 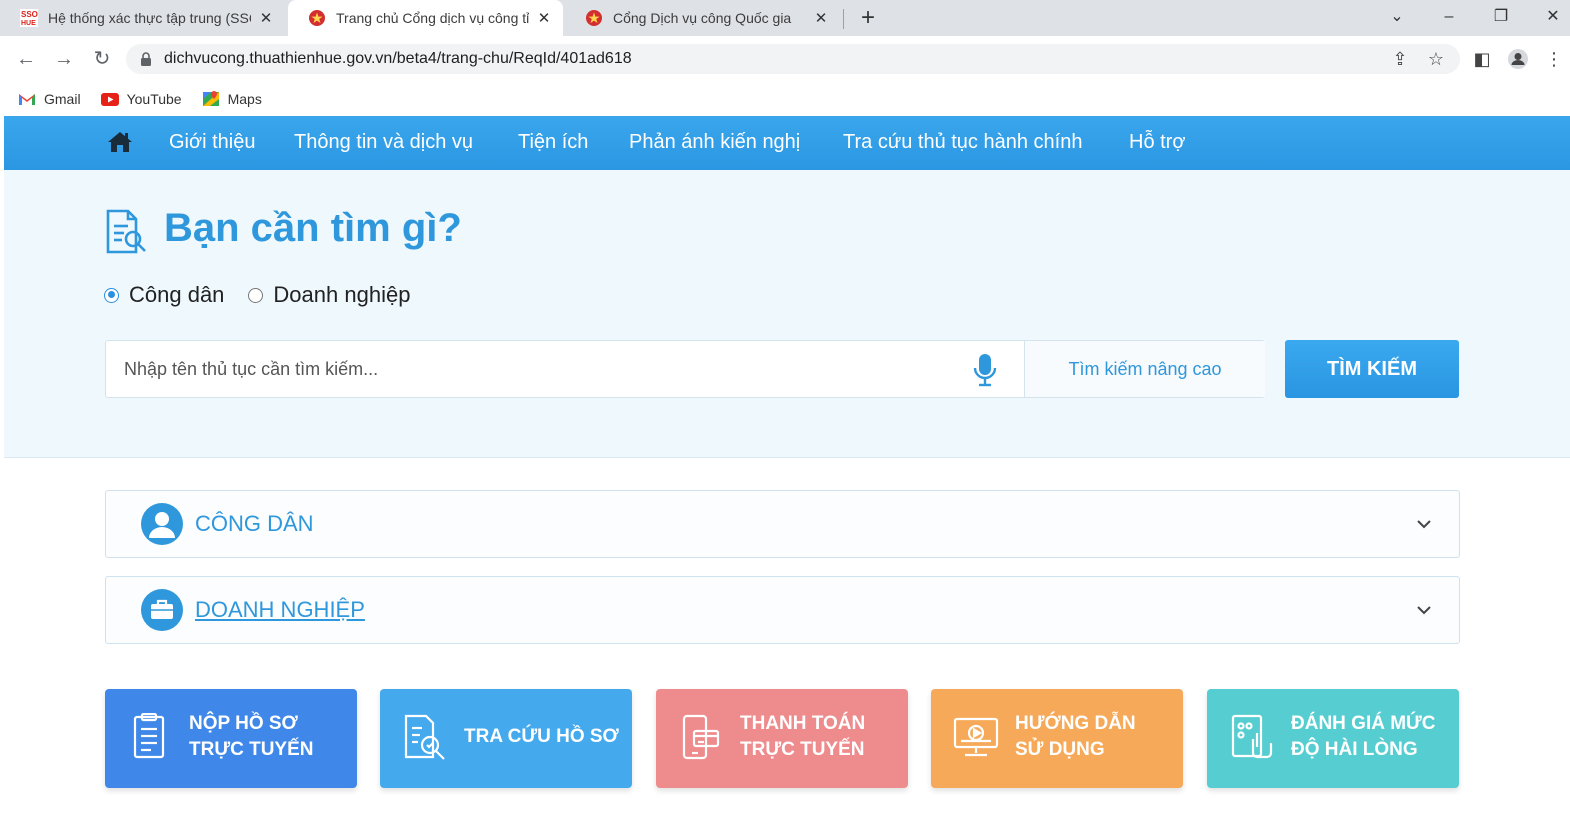 What do you see at coordinates (1400, 59) in the screenshot?
I see `share-icon: ⇪` at bounding box center [1400, 59].